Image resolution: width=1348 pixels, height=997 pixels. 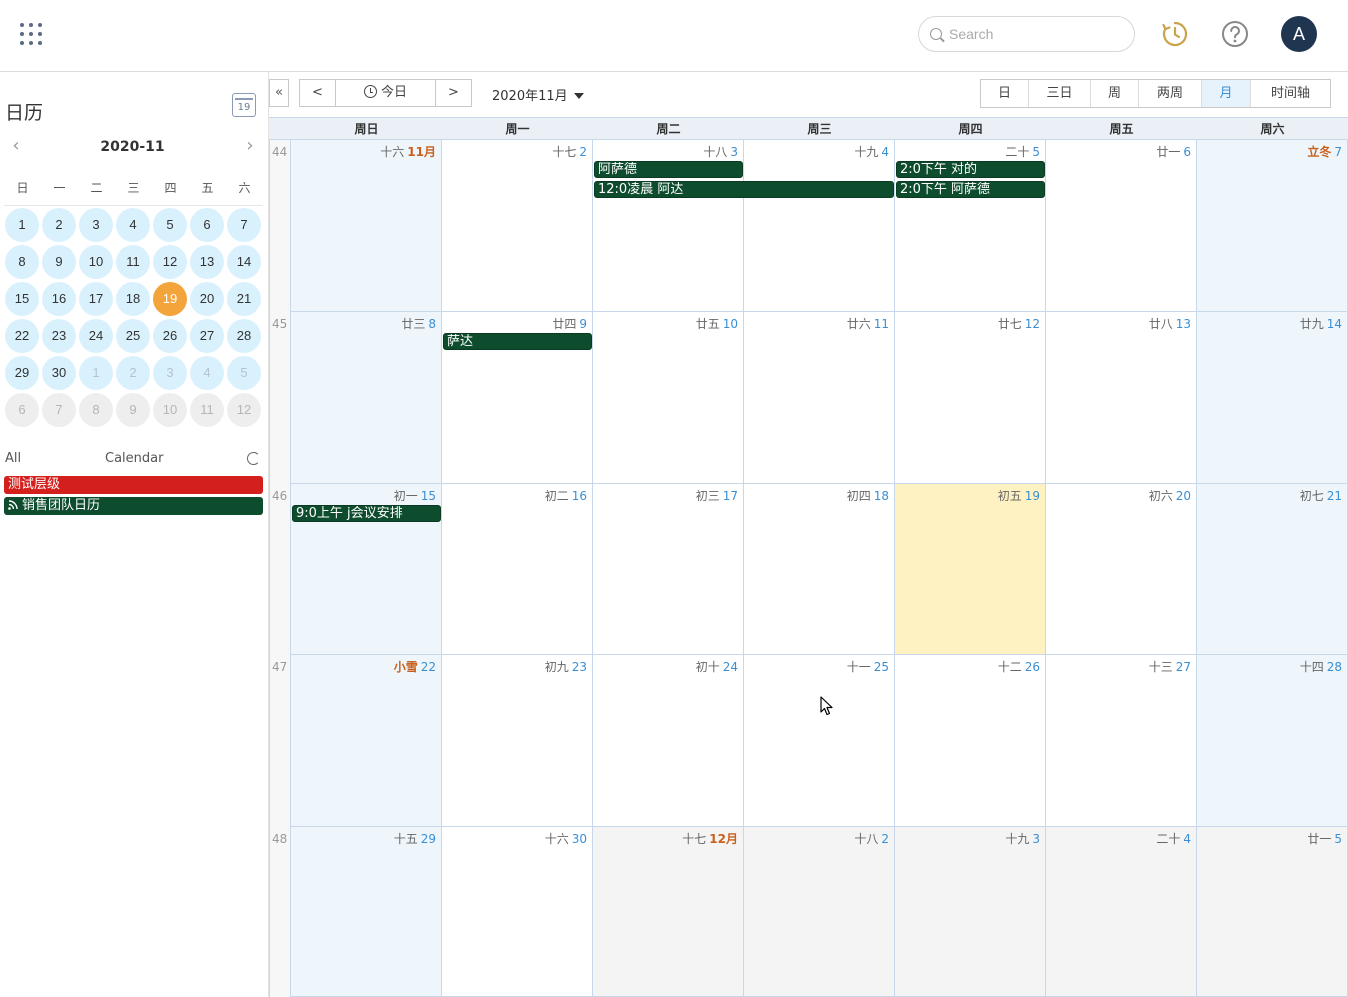 What do you see at coordinates (366, 741) in the screenshot?
I see `day-cell: 小雪 22` at bounding box center [366, 741].